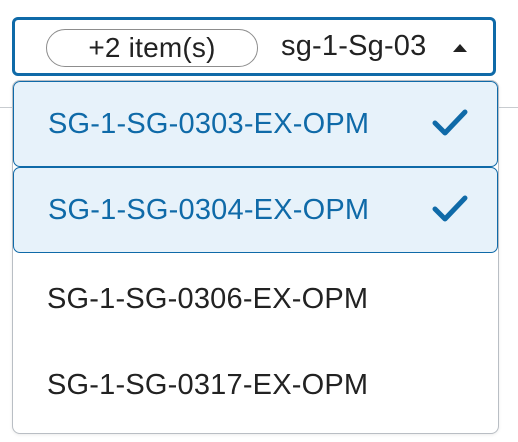 Image resolution: width=518 pixels, height=442 pixels. I want to click on option-label: SG-1-SG-0304-EX-OPM, so click(209, 209).